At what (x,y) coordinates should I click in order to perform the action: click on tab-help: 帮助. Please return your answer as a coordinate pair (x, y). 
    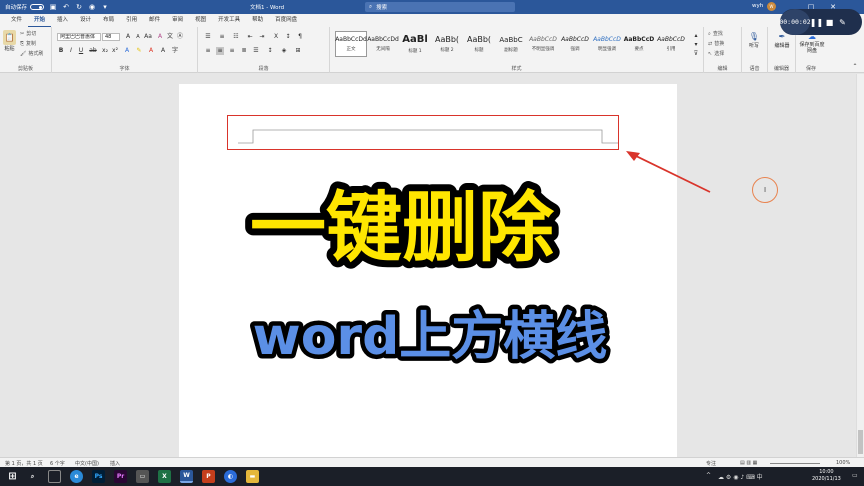
    Looking at the image, I should click on (257, 20).